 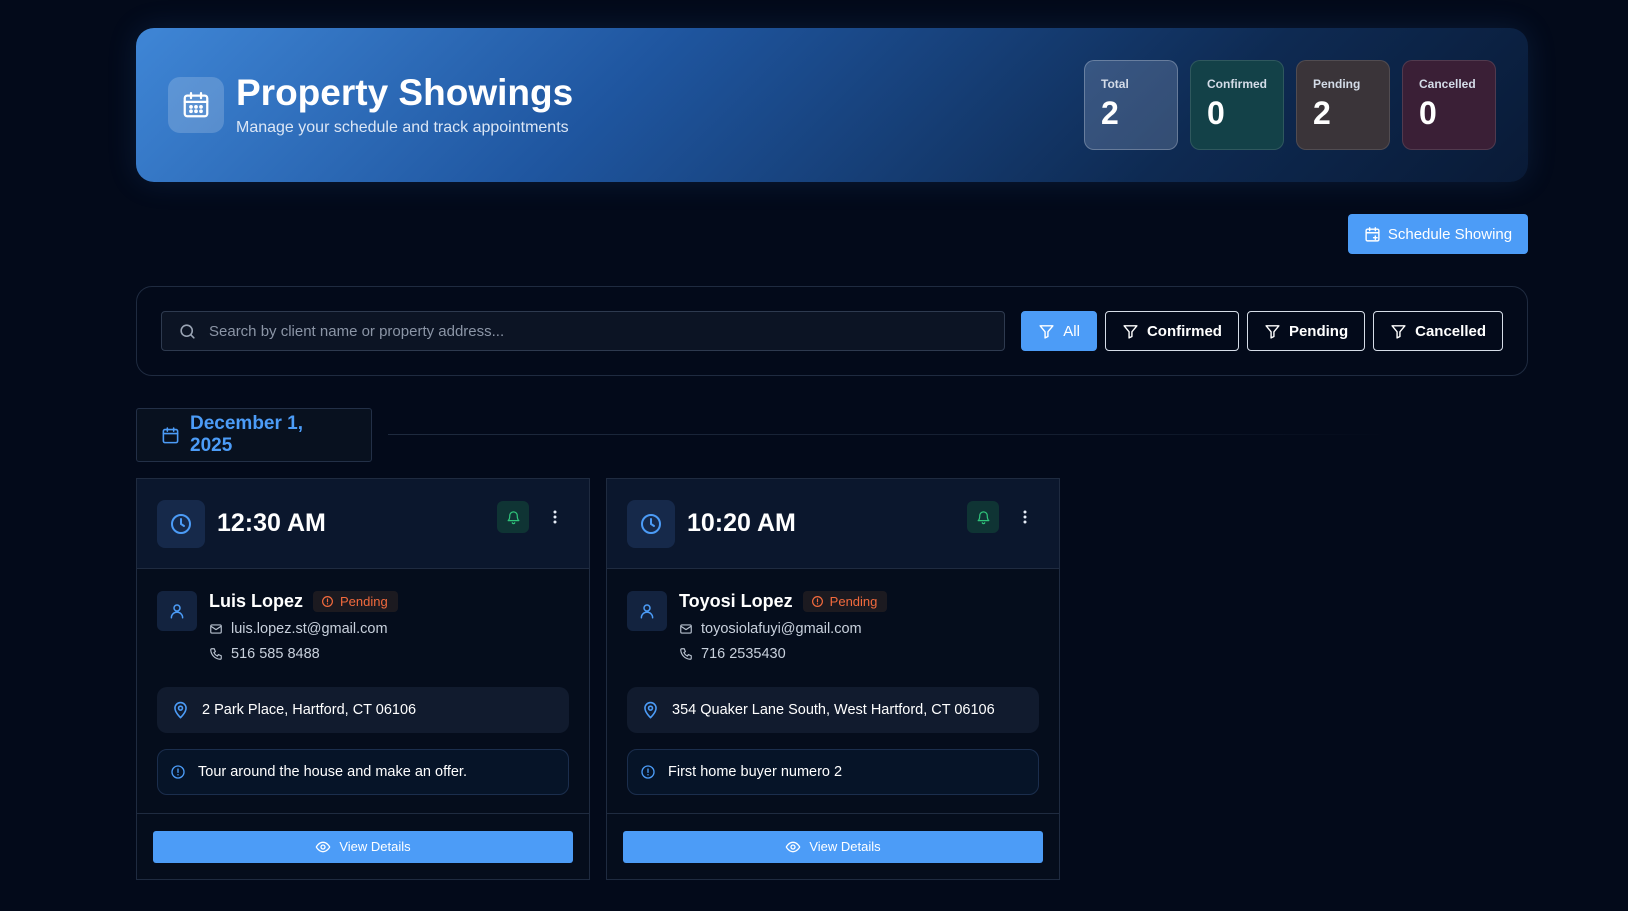 What do you see at coordinates (1322, 113) in the screenshot?
I see `stat-pending-value: 2` at bounding box center [1322, 113].